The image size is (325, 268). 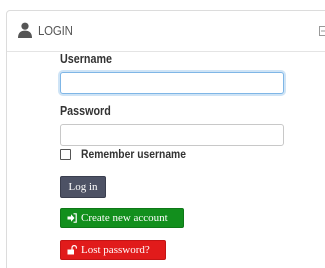 What do you see at coordinates (85, 111) in the screenshot?
I see `password-label: Password` at bounding box center [85, 111].